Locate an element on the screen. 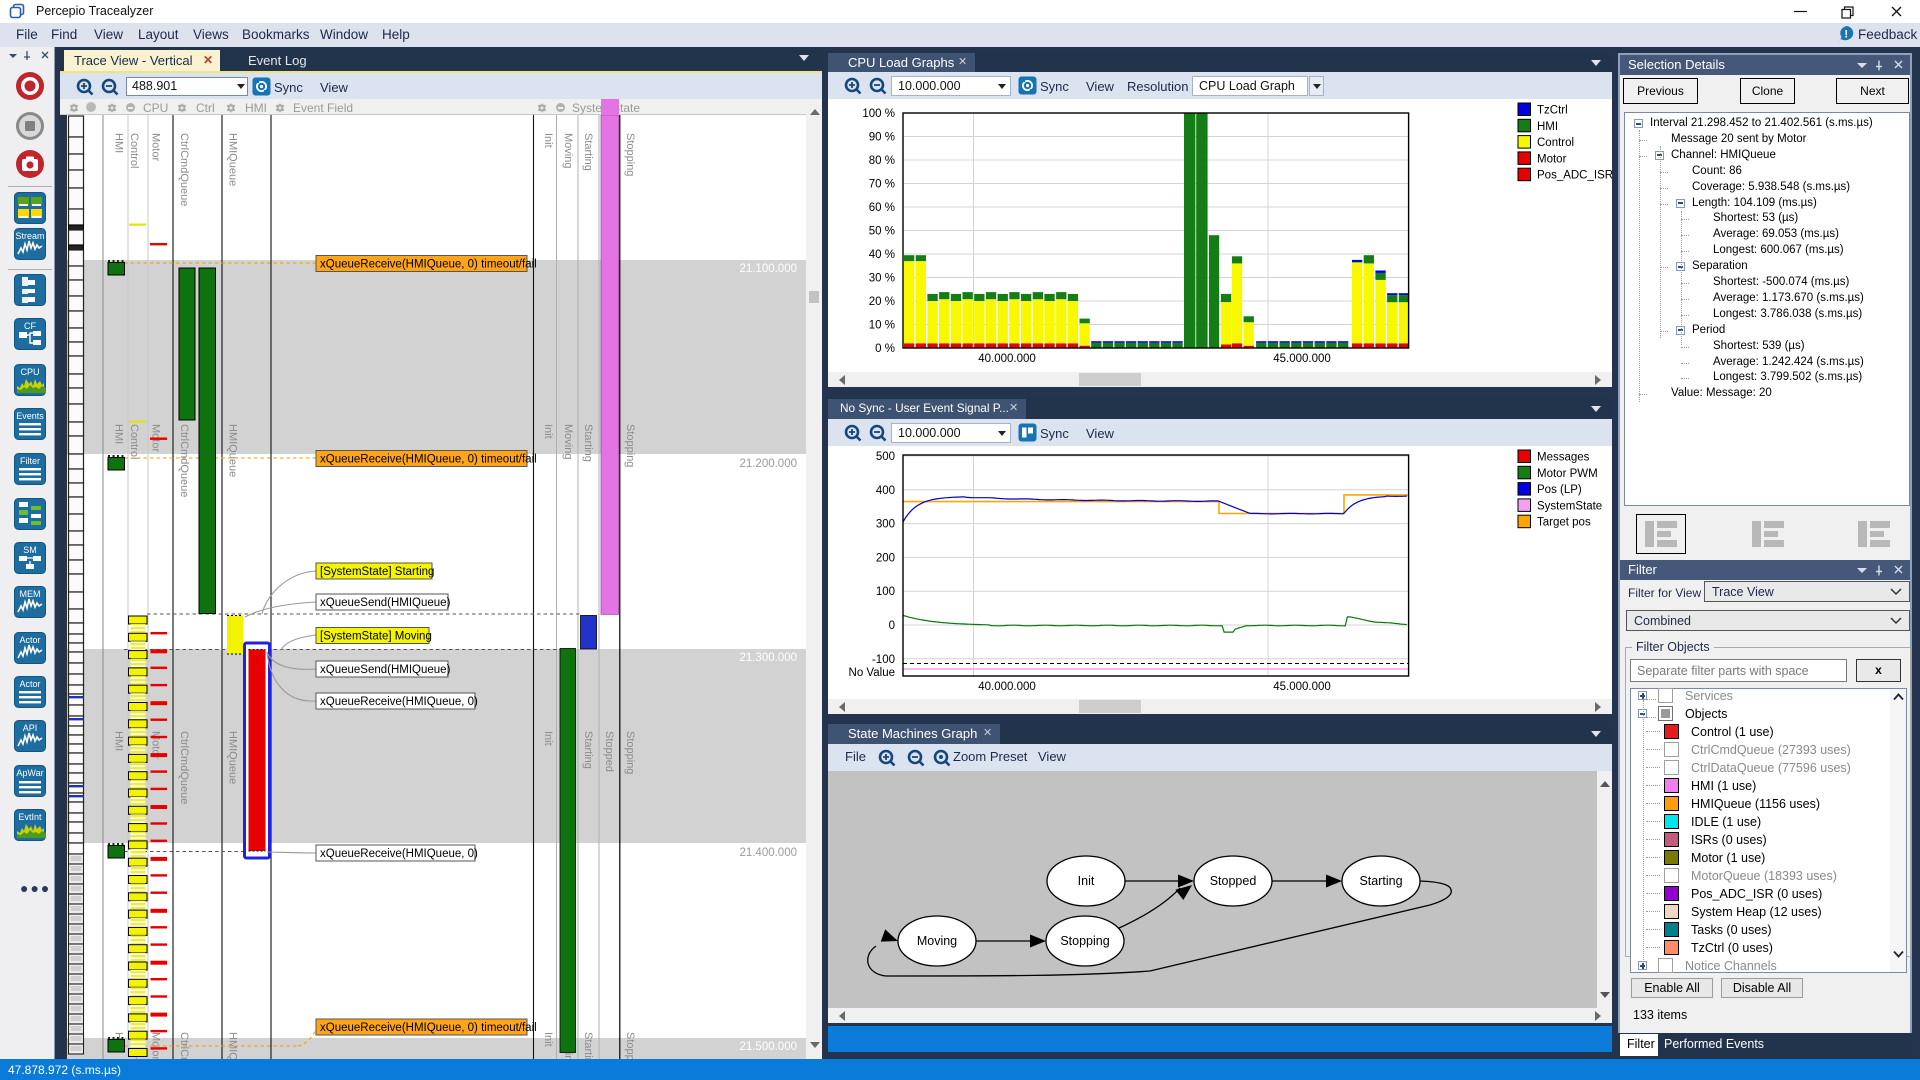  svg-text: Motor PWM is located at coordinates (1567, 474).